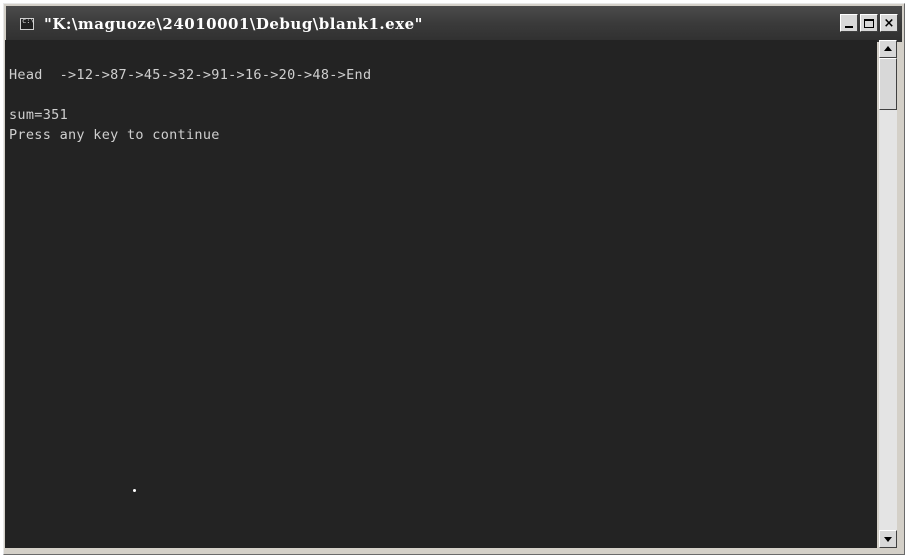 The width and height of the screenshot is (907, 558). What do you see at coordinates (849, 27) in the screenshot?
I see `minimize-icon` at bounding box center [849, 27].